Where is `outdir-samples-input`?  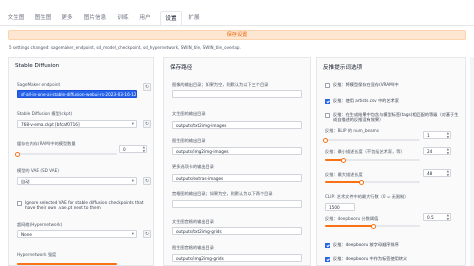
outdir-samples-input is located at coordinates (237, 94).